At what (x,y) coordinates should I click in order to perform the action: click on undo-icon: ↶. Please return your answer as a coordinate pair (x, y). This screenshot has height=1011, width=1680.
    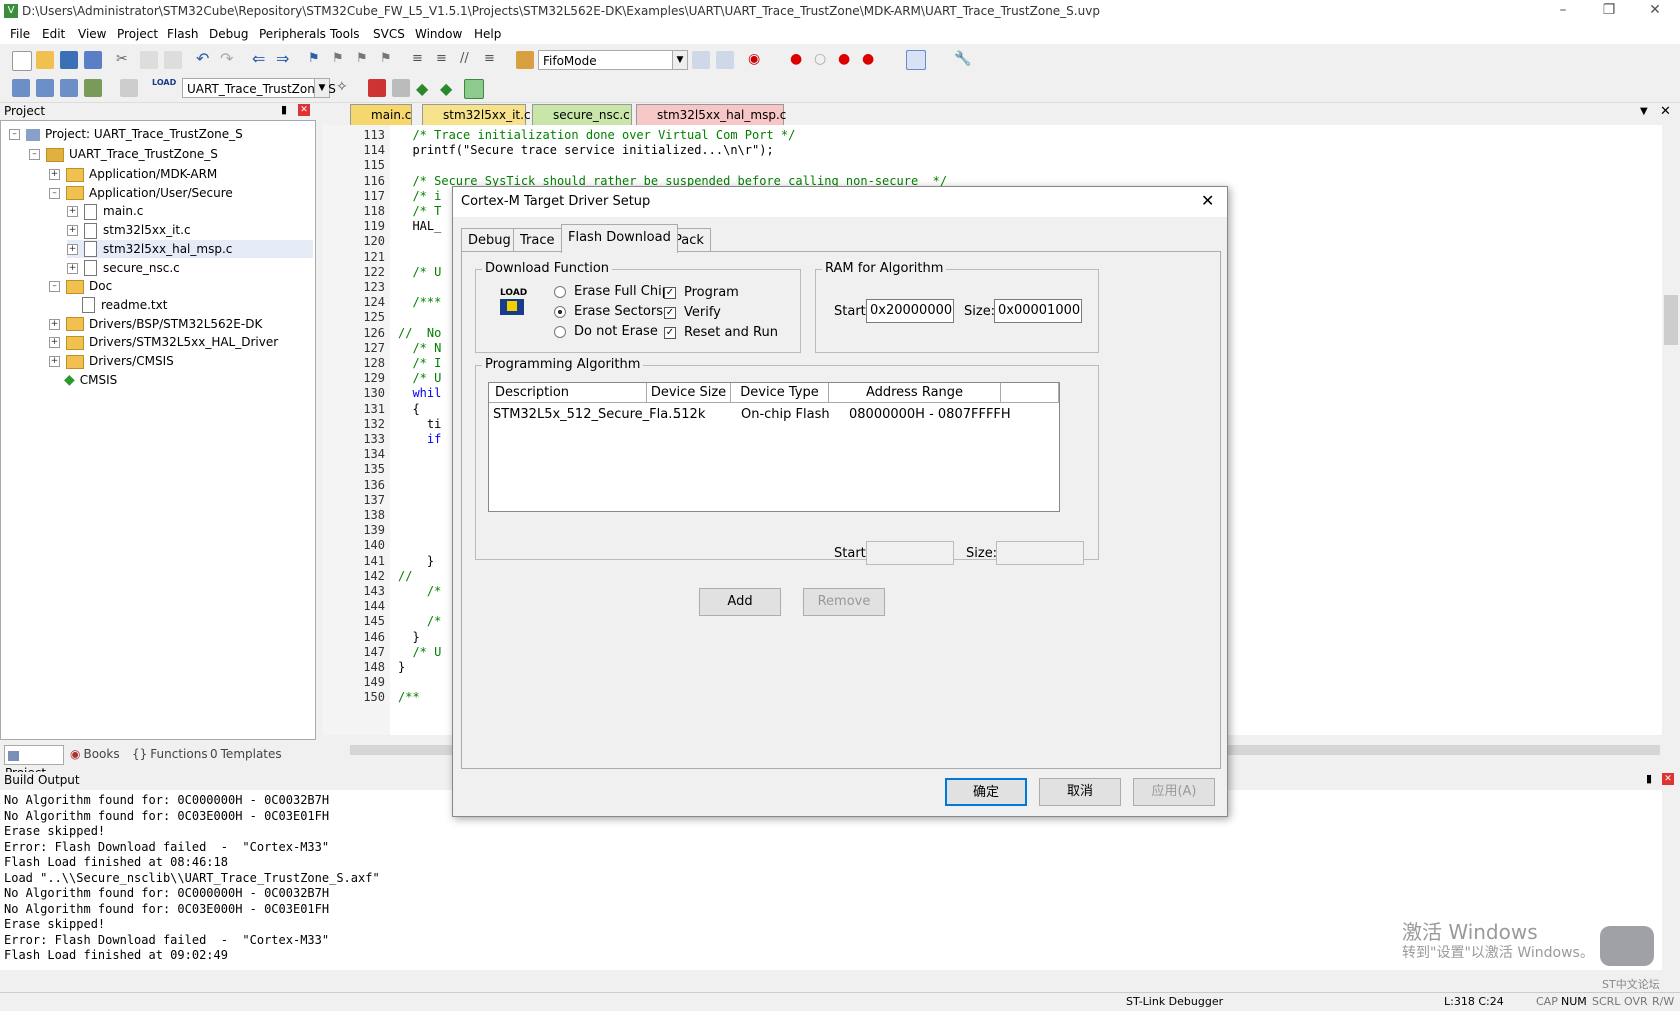
    Looking at the image, I should click on (205, 58).